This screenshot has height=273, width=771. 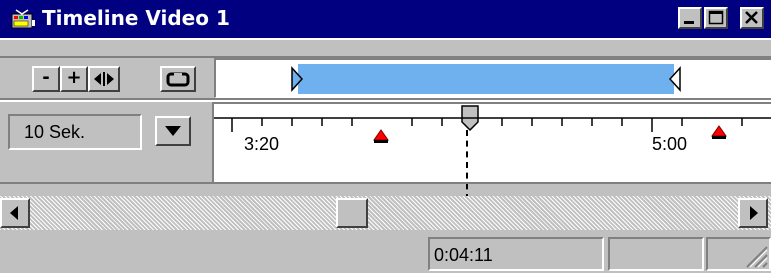 I want to click on close-button, so click(x=752, y=18).